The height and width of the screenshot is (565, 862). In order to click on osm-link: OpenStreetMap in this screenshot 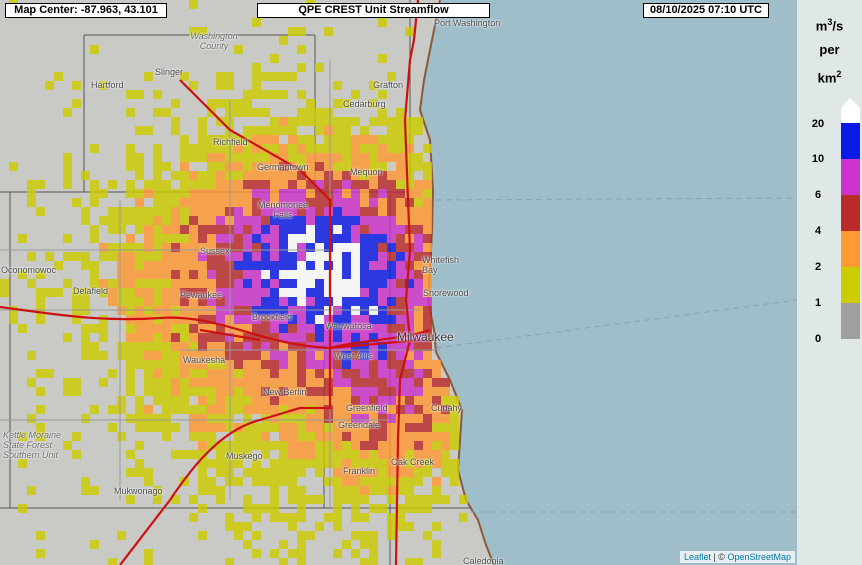, I will do `click(759, 557)`.